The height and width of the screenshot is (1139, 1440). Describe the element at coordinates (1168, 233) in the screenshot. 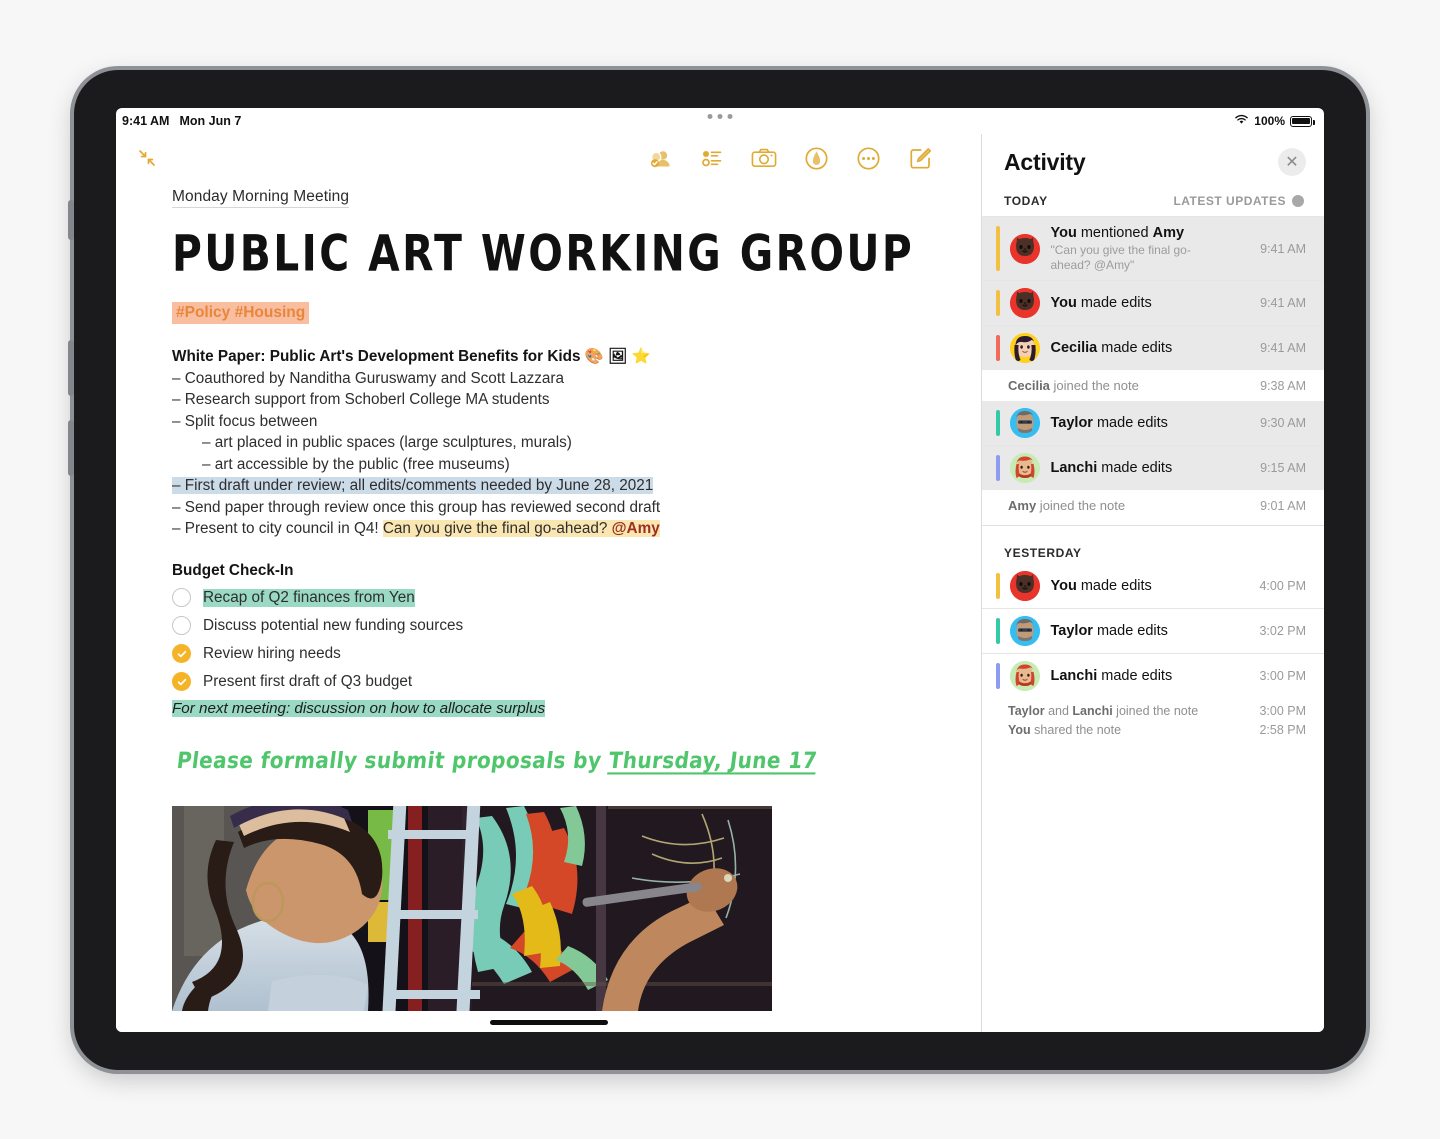

I see `activity-target: Amy` at that location.